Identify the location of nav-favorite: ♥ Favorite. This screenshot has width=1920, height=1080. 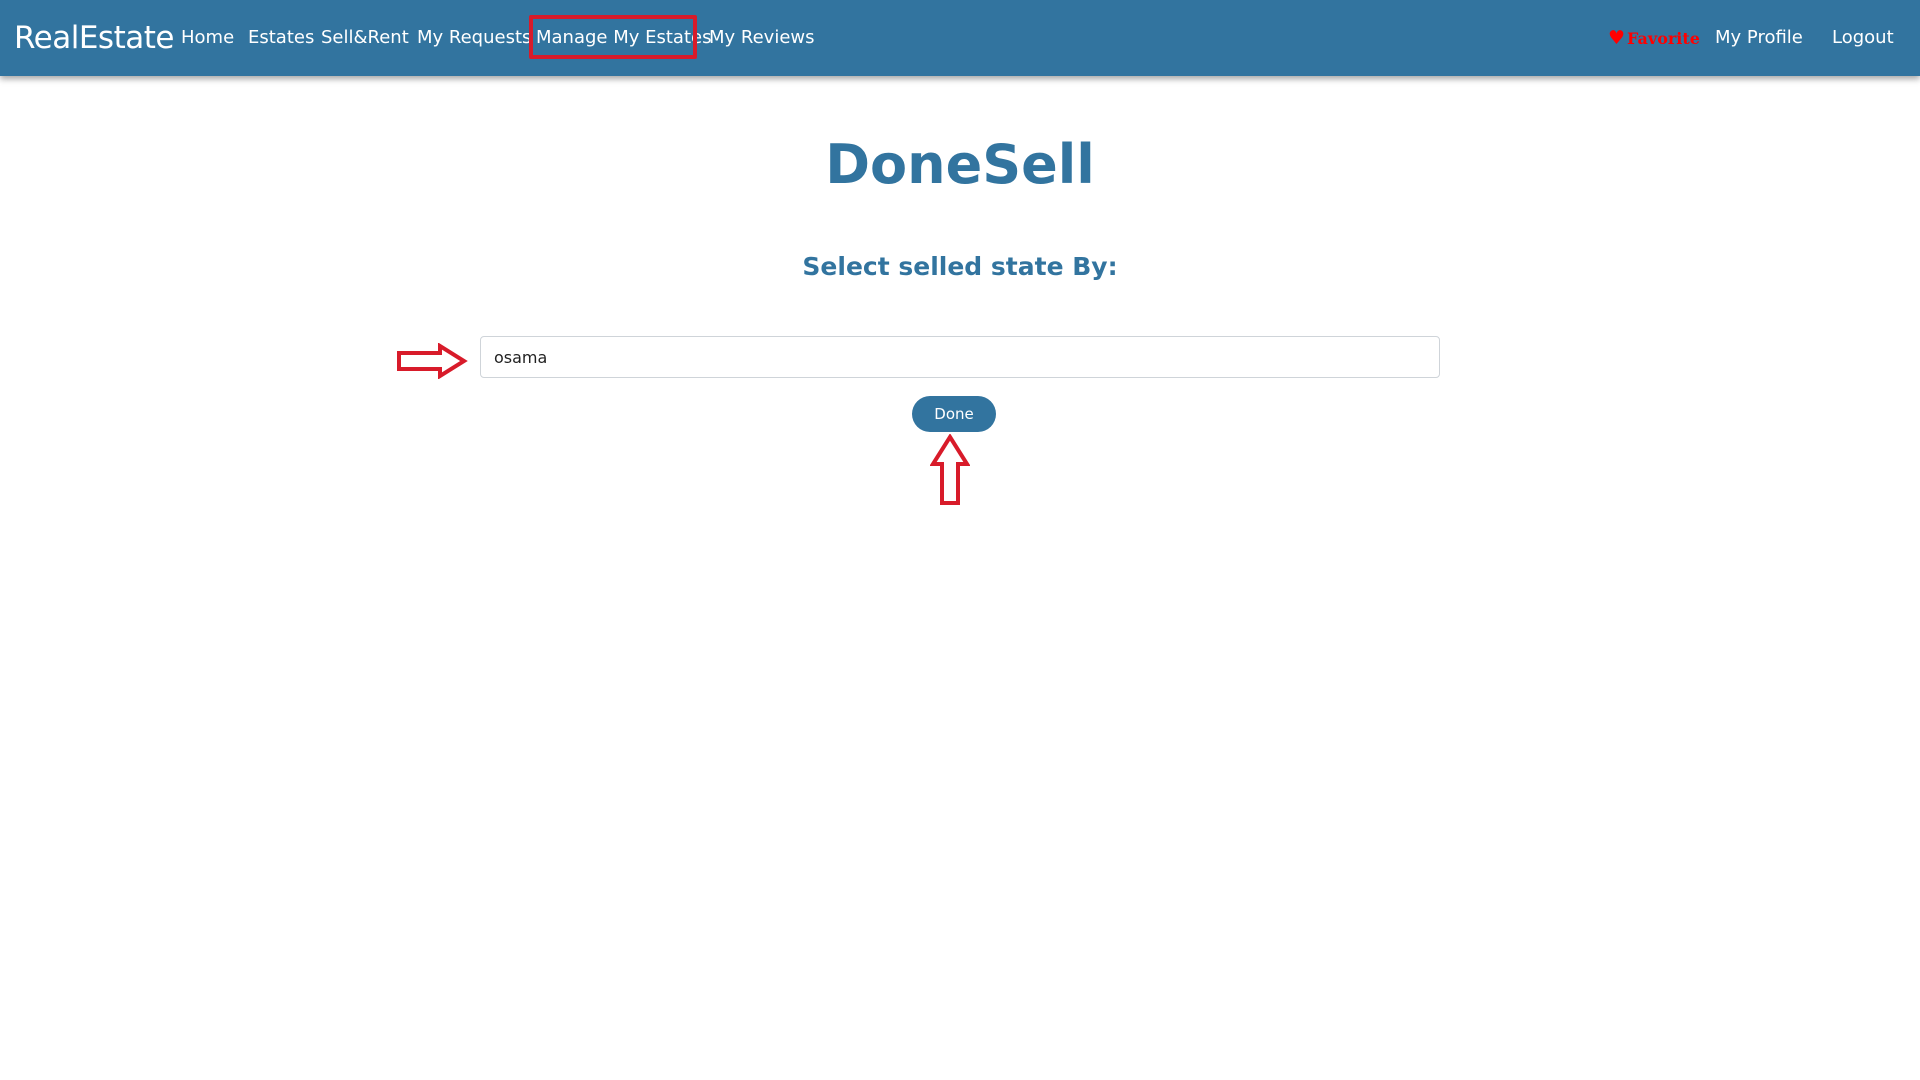
(1654, 38).